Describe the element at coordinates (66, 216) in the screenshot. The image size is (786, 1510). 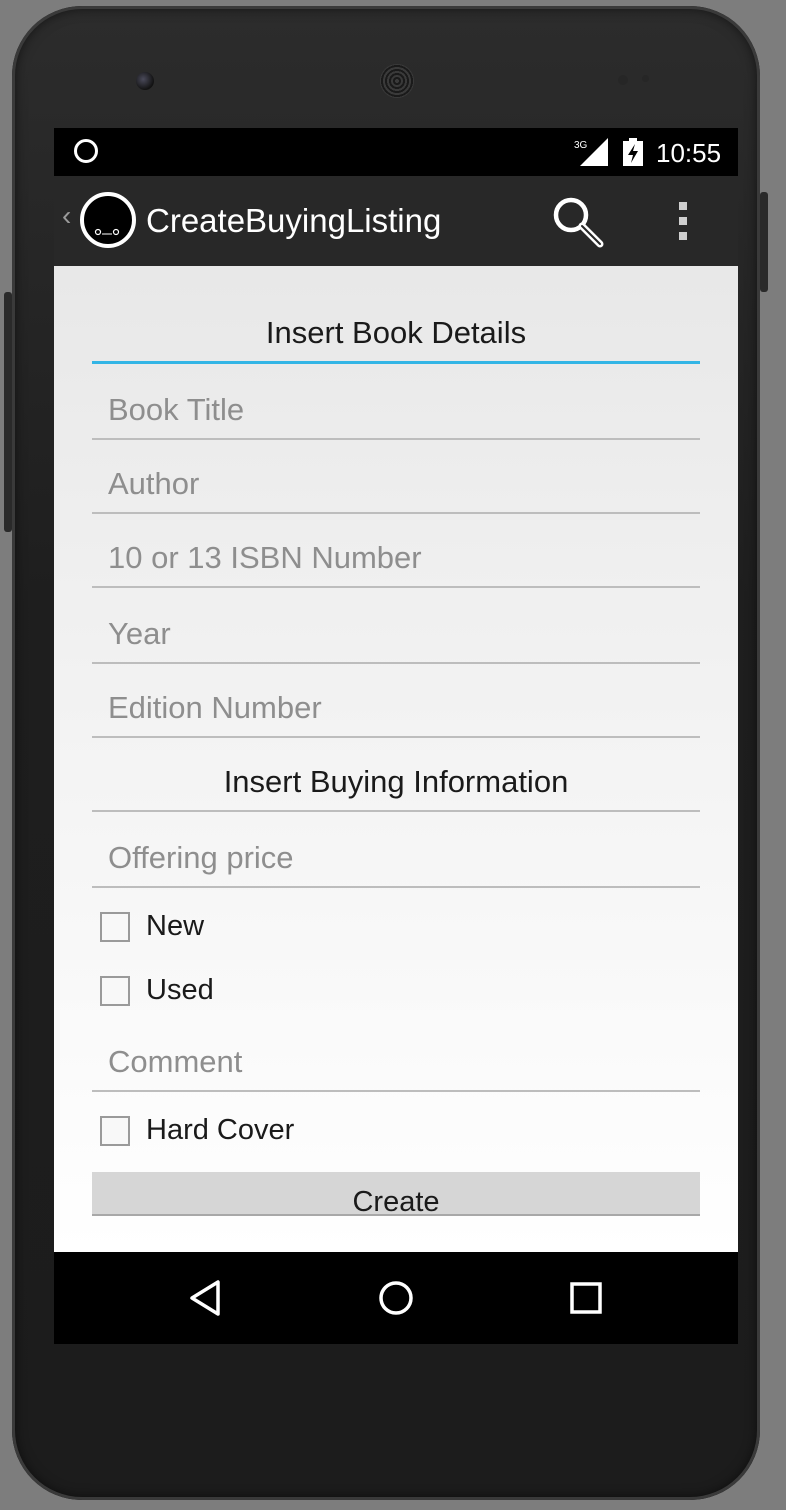
I see `back-chevron-icon: ‹` at that location.